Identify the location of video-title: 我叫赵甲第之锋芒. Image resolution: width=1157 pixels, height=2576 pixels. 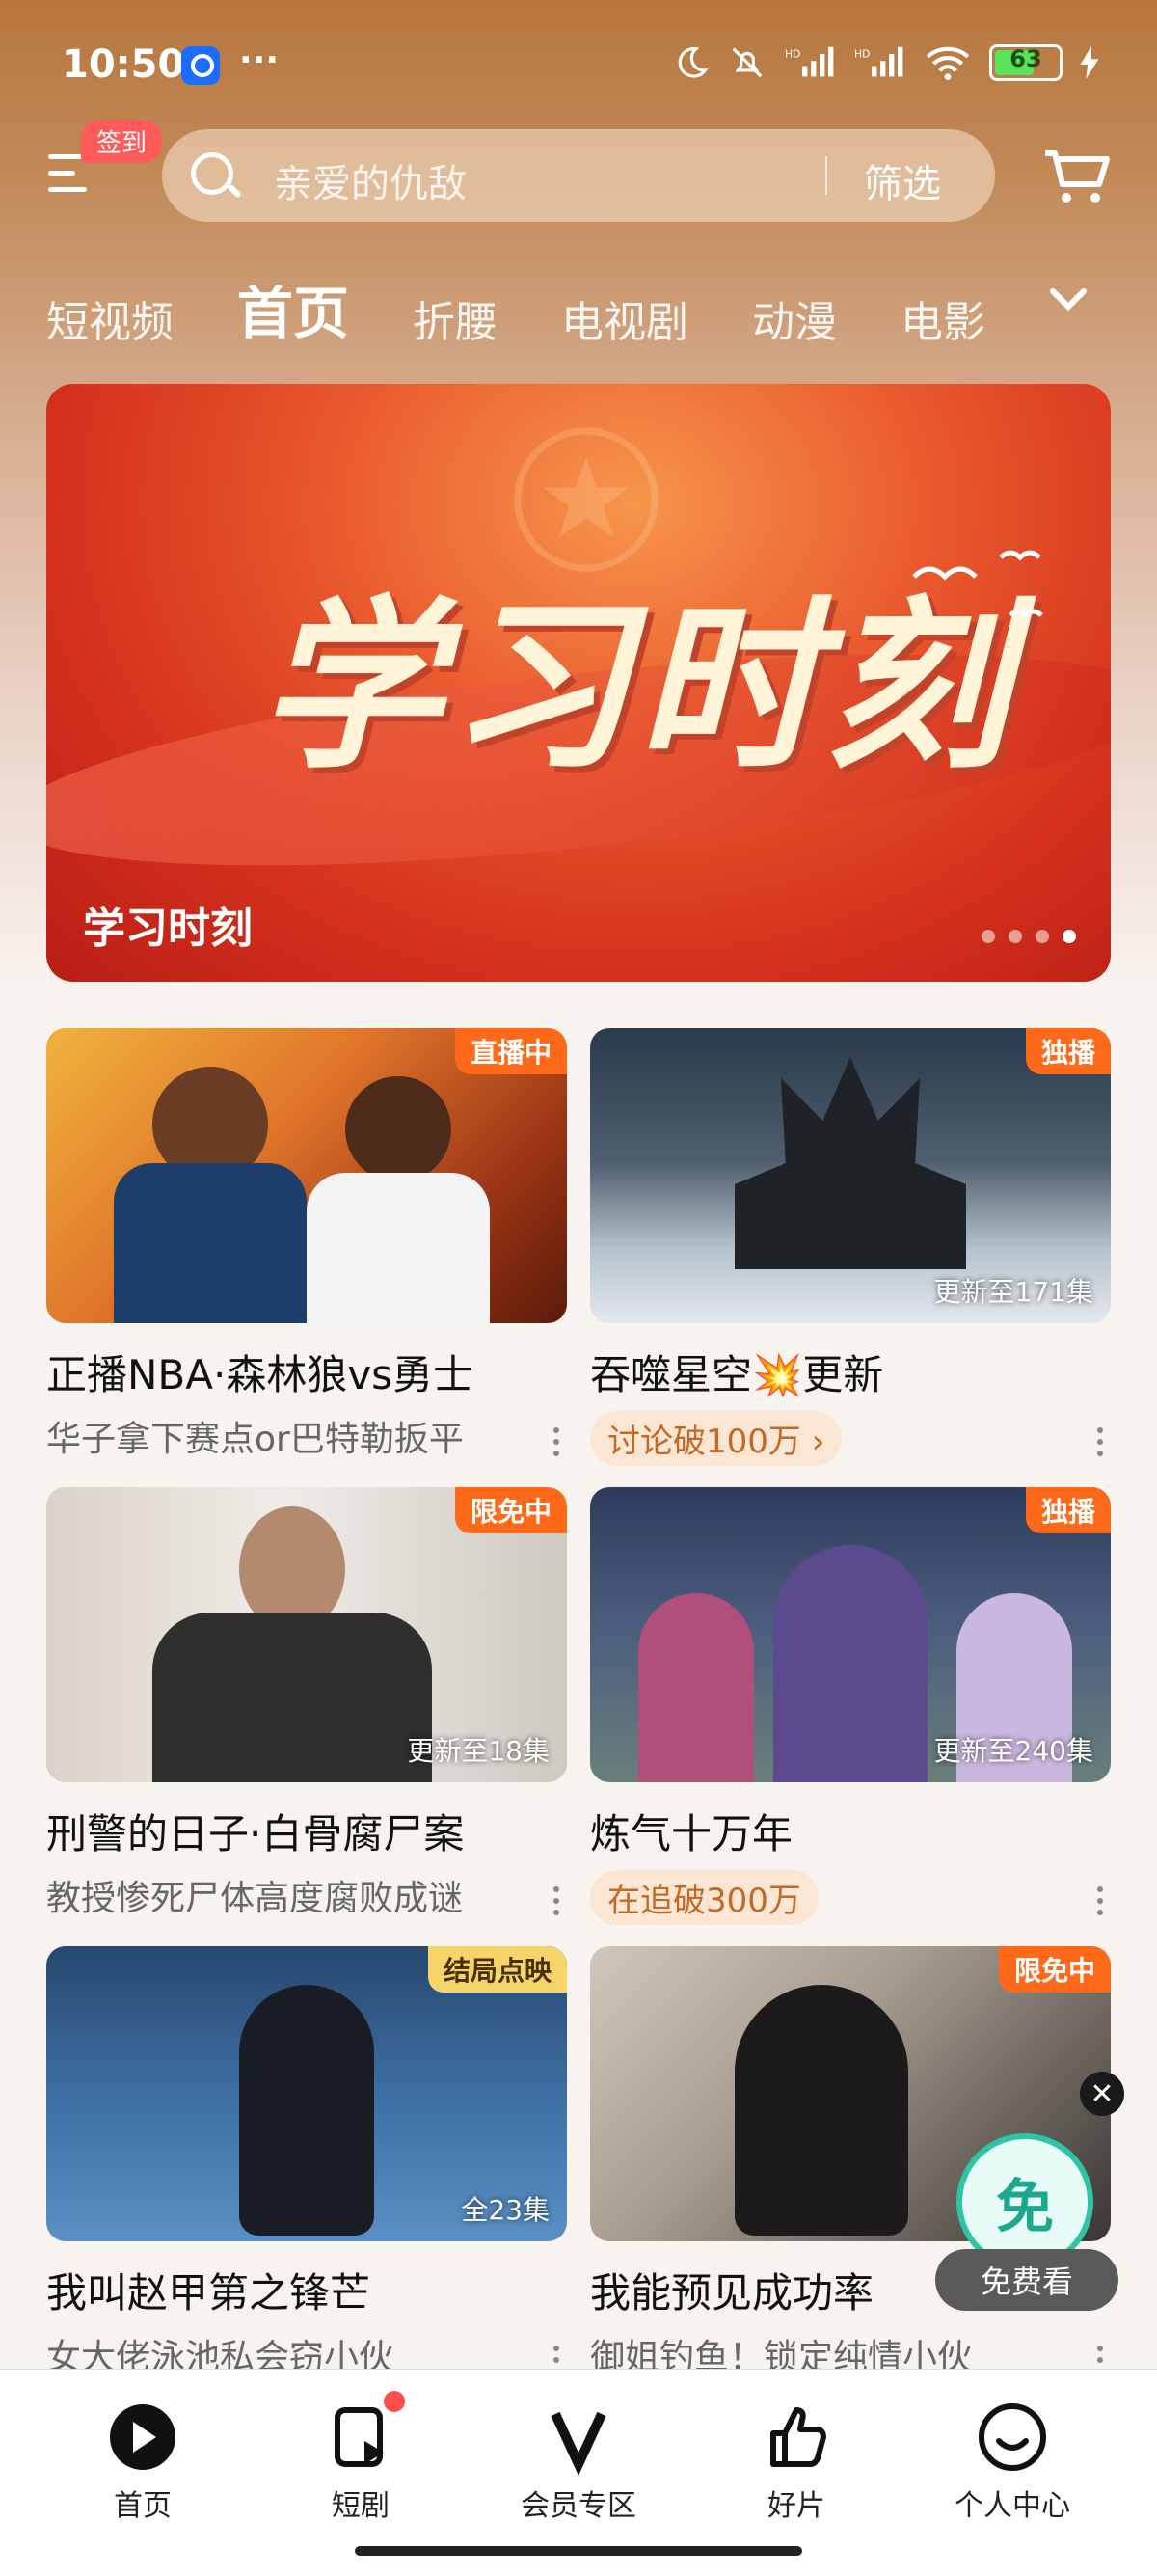
(306, 2290).